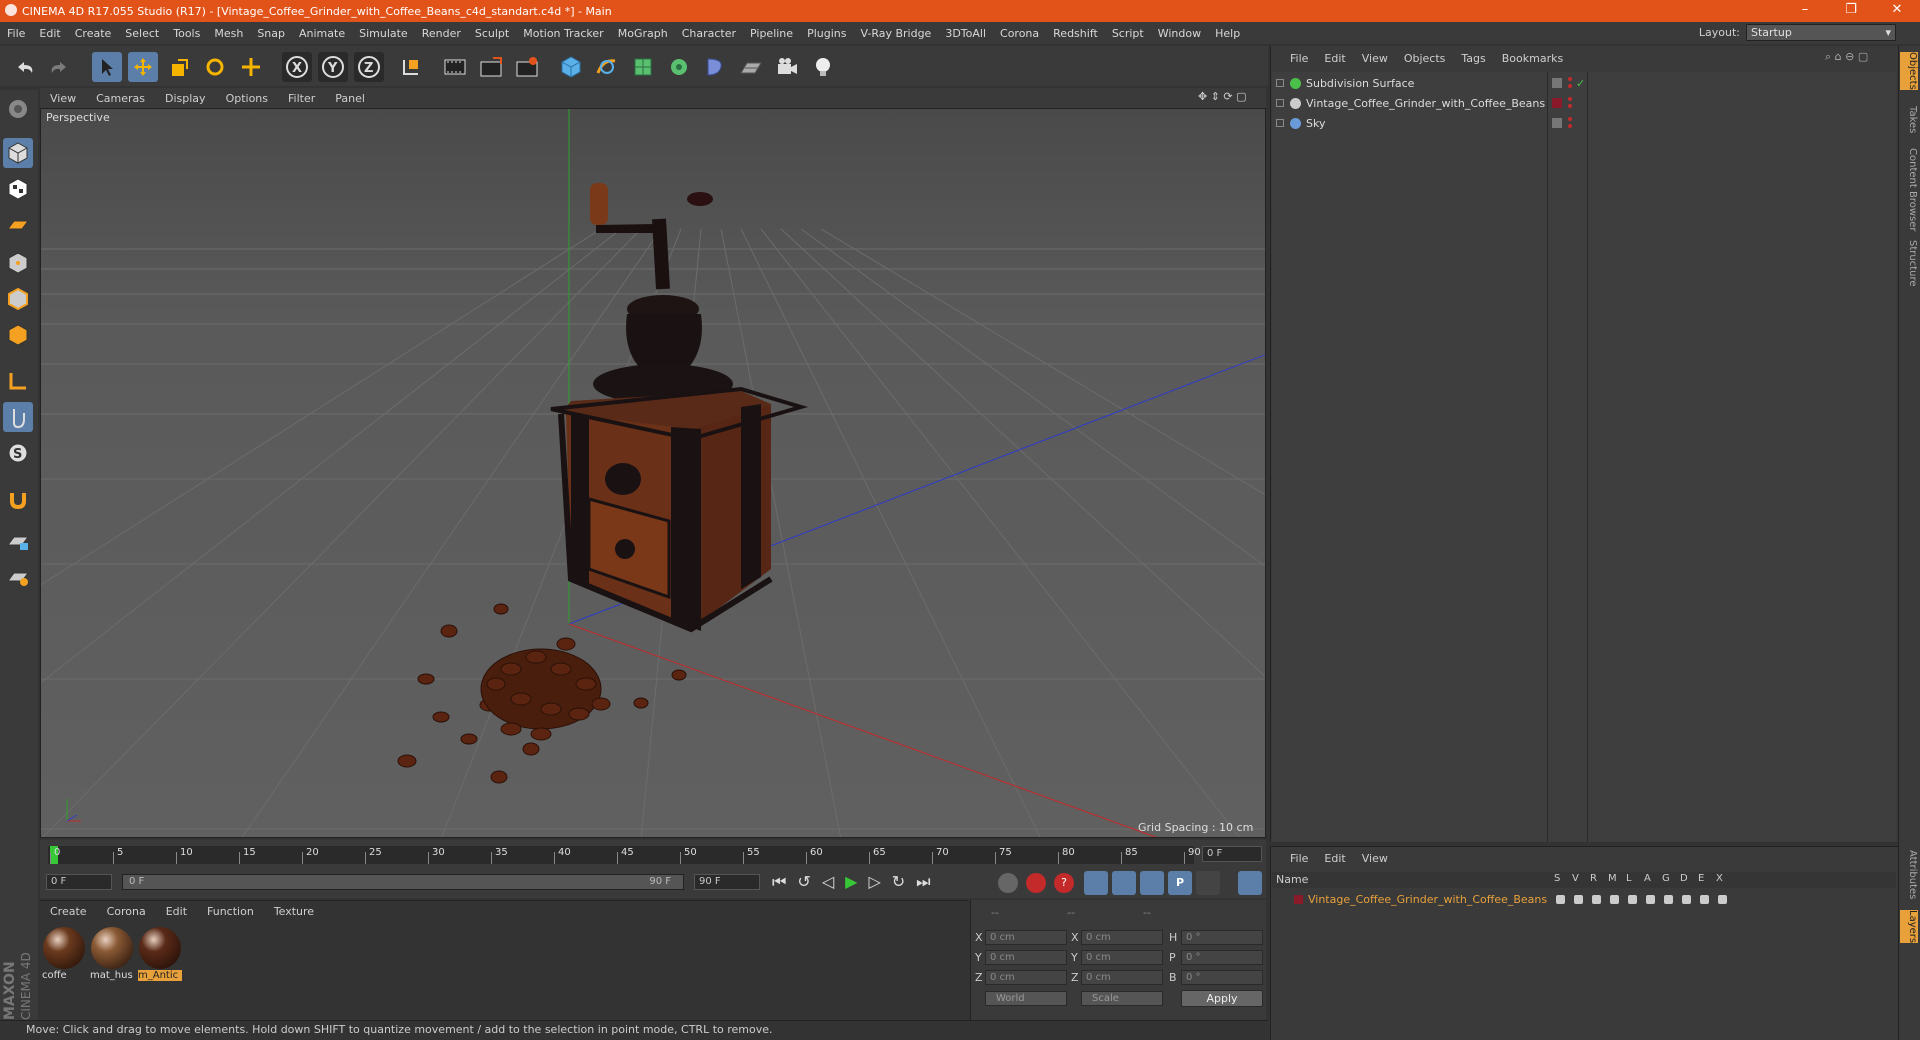 This screenshot has width=1920, height=1040. What do you see at coordinates (1124, 883) in the screenshot?
I see `keyframe-scale-icon` at bounding box center [1124, 883].